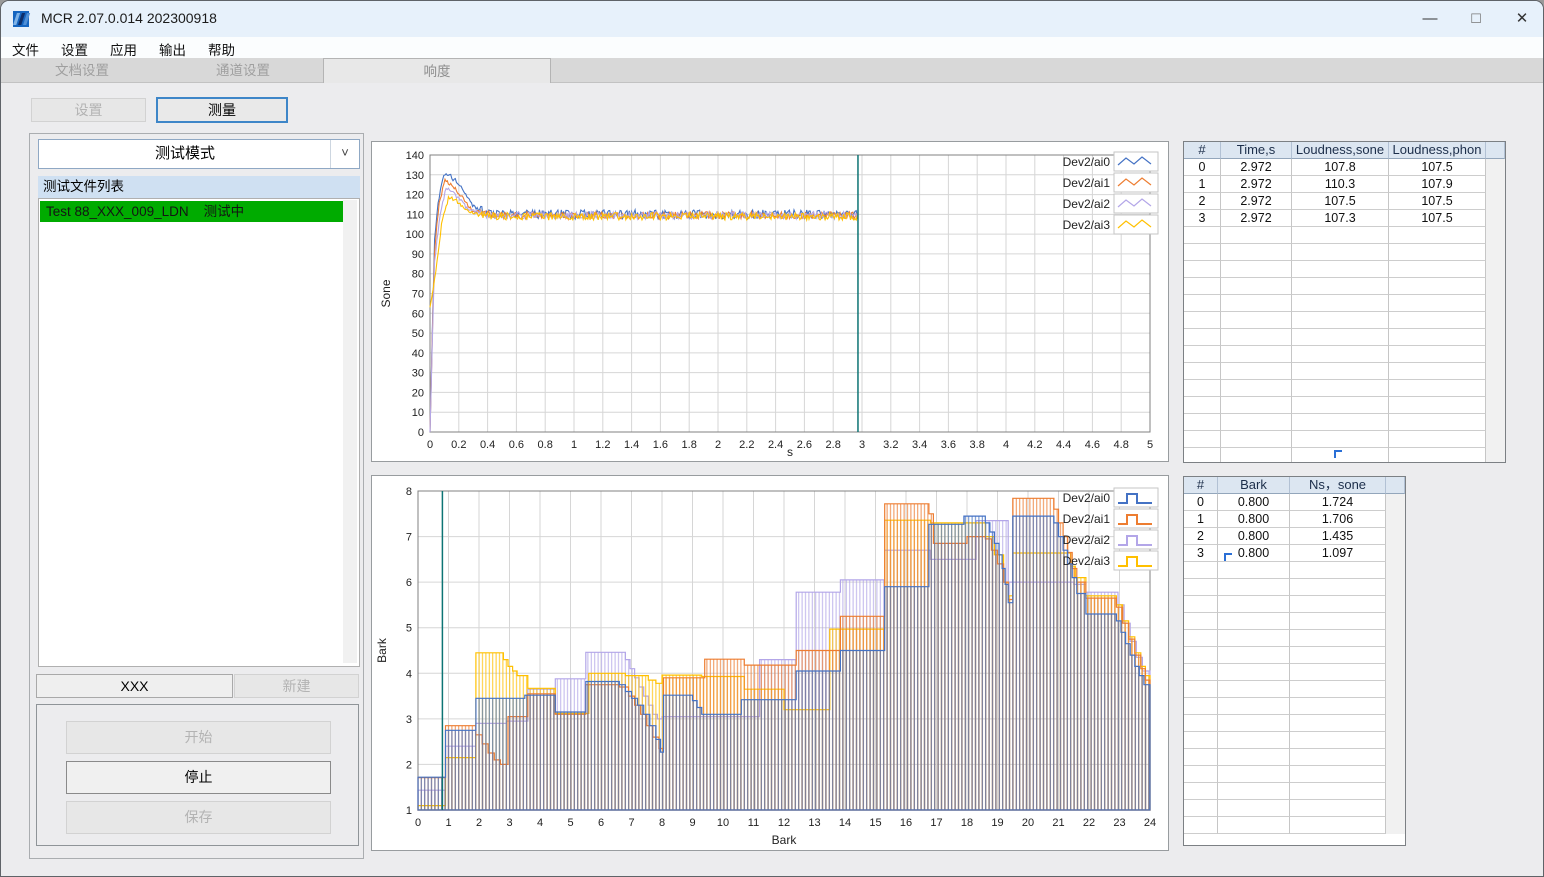 This screenshot has width=1544, height=877. Describe the element at coordinates (437, 70) in the screenshot. I see `tab-2: 响度` at that location.